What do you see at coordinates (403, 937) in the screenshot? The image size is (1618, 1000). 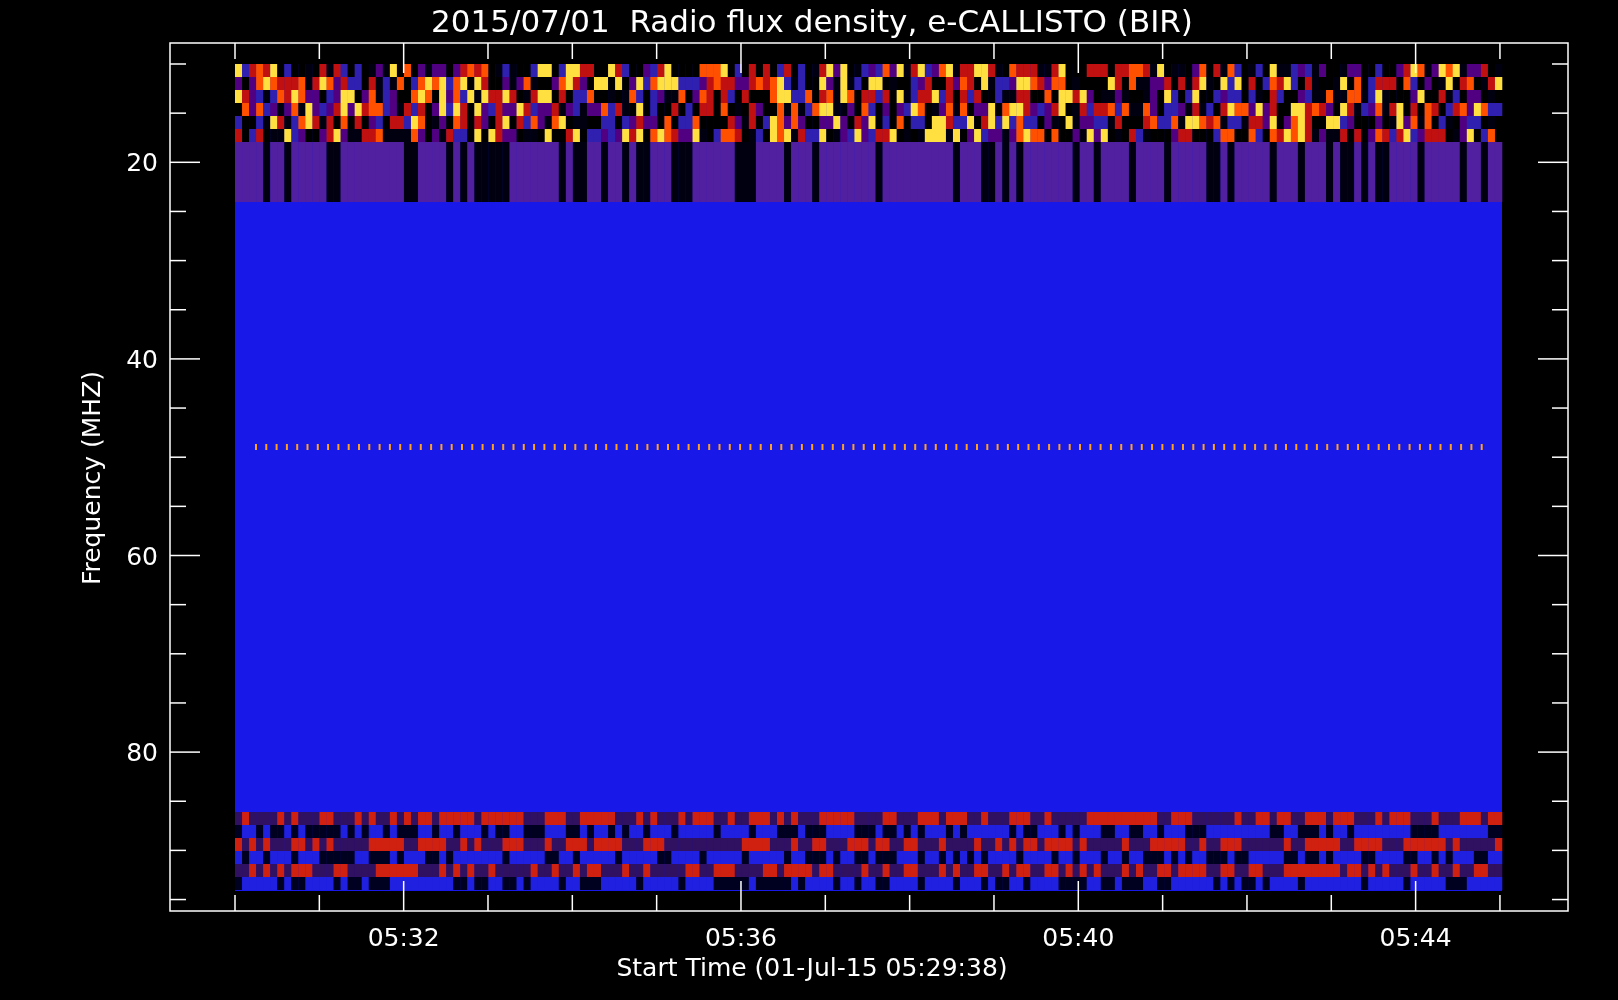 I see `x-tick-label: 05:32` at bounding box center [403, 937].